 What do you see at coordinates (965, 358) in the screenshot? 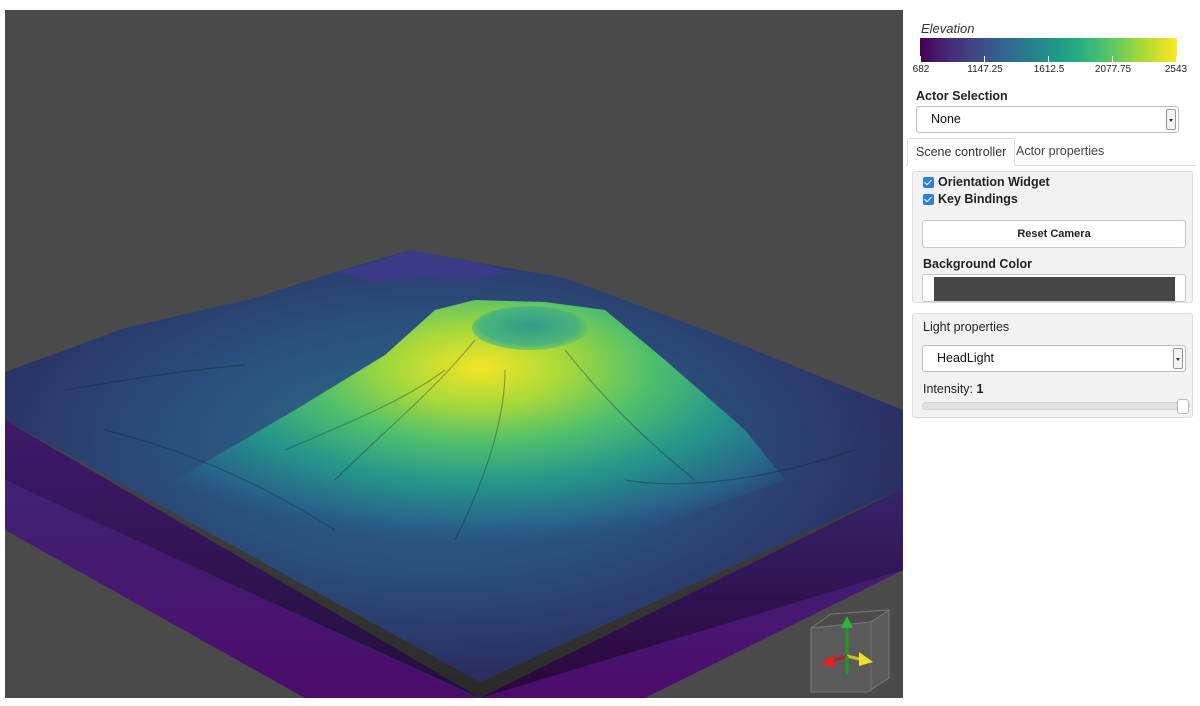
I see `light-type-value: HeadLight` at bounding box center [965, 358].